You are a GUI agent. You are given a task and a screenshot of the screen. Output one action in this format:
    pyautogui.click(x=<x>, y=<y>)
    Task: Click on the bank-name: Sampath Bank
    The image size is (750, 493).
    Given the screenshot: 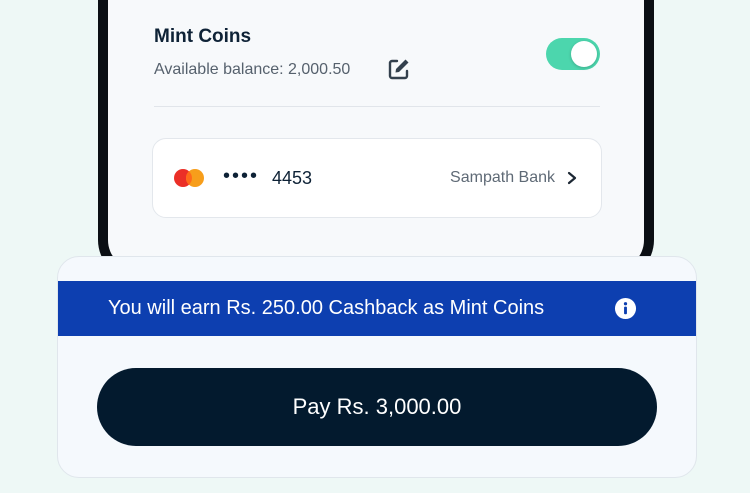 What is the action you would take?
    pyautogui.click(x=502, y=177)
    